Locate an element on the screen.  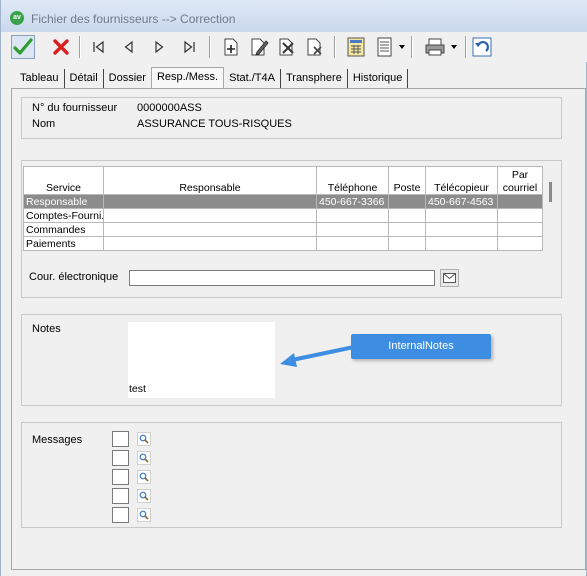
cell-telecopieur: 450-667-4563 is located at coordinates (461, 201).